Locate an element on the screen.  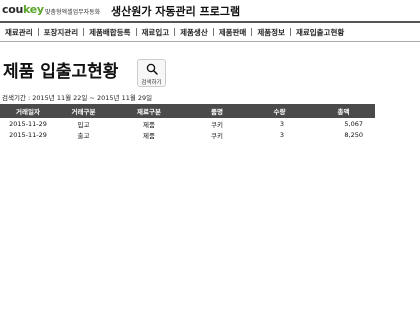
menu-item-material-receiving: 재료입고 is located at coordinates (156, 32).